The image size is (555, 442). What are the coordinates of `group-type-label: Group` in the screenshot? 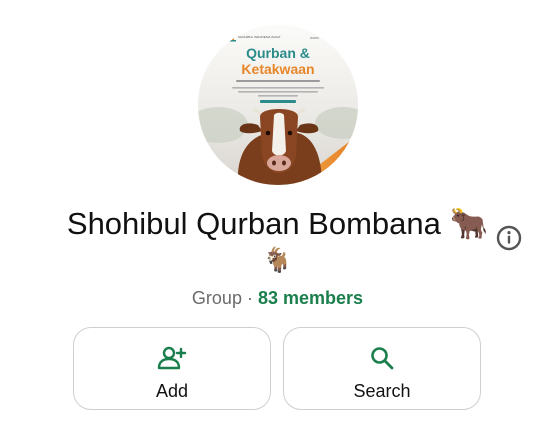 It's located at (216, 298).